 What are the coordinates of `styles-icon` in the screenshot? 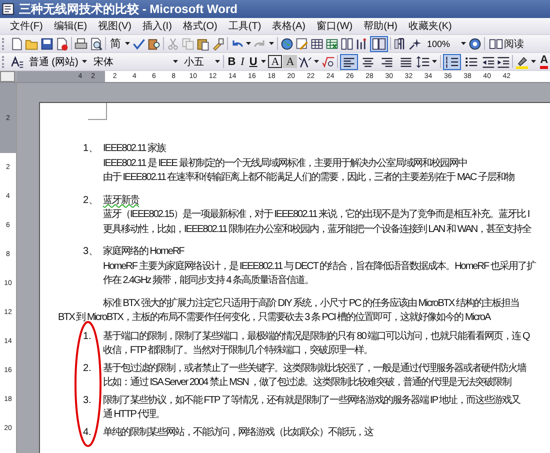 It's located at (17, 62).